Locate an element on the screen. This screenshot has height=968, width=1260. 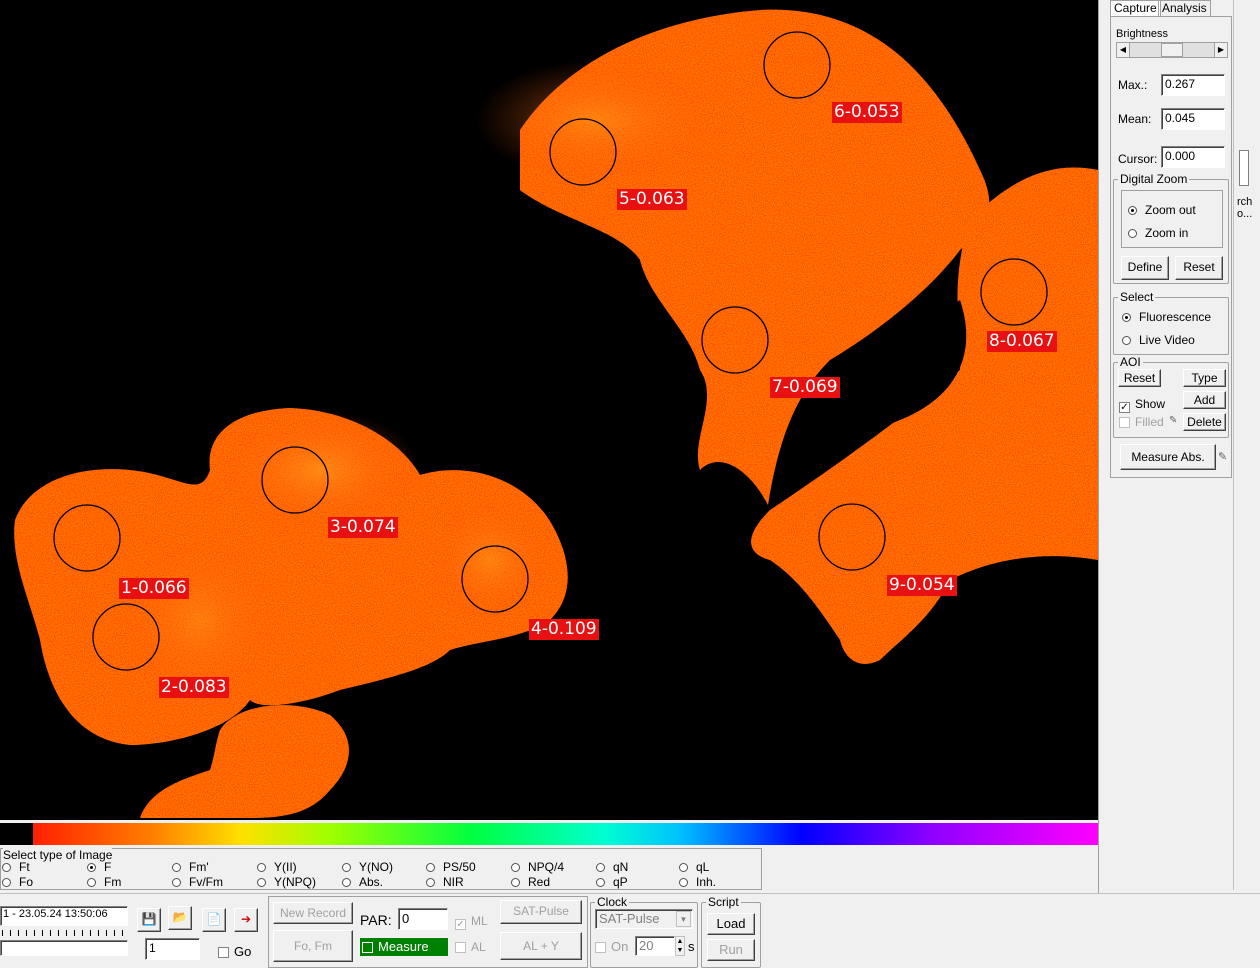
aoi-label-3: 3-0.074 is located at coordinates (363, 527).